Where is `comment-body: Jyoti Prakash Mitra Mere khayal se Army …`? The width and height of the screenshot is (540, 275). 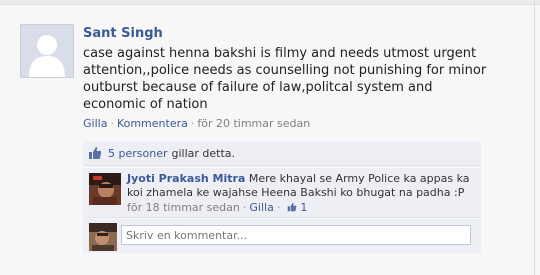
comment-body: Jyoti Prakash Mitra Mere khayal se Army … is located at coordinates (302, 193).